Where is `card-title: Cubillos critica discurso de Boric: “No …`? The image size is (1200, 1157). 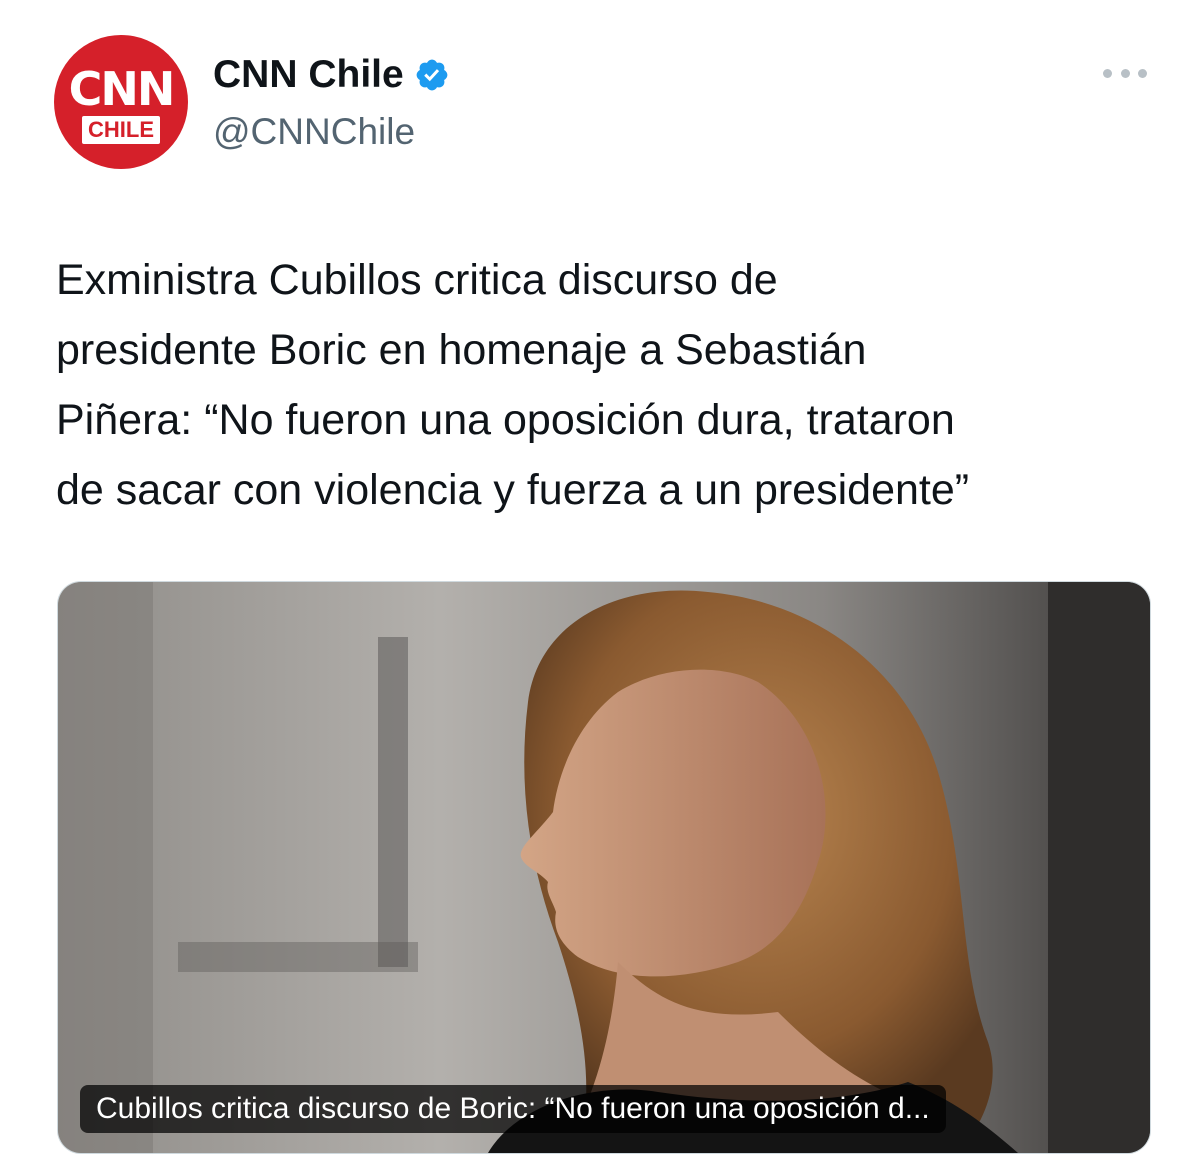
card-title: Cubillos critica discurso de Boric: “No … is located at coordinates (513, 1109).